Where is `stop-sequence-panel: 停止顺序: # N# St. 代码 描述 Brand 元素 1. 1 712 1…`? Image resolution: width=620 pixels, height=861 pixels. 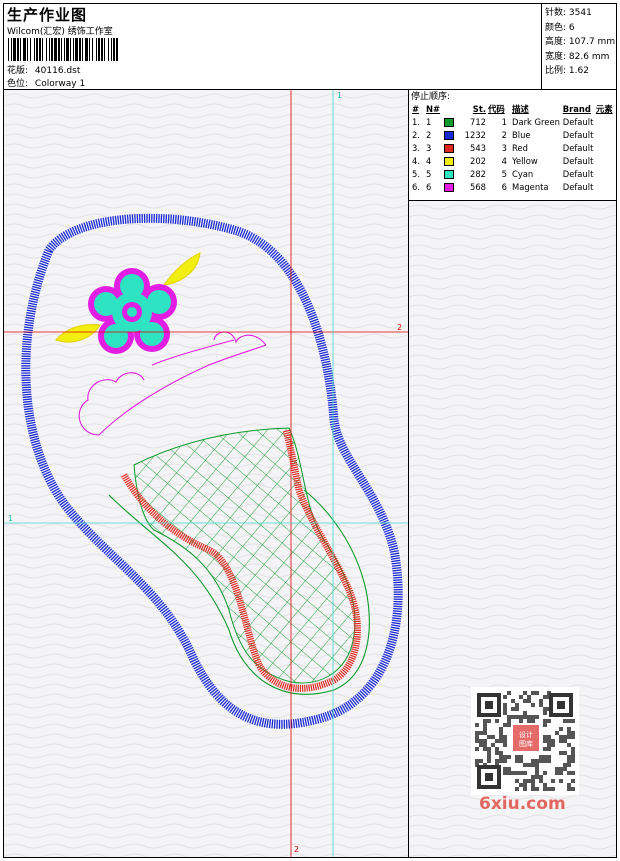
stop-sequence-panel: 停止顺序: # N# St. 代码 描述 Brand 元素 1. 1 712 1… is located at coordinates (512, 145).